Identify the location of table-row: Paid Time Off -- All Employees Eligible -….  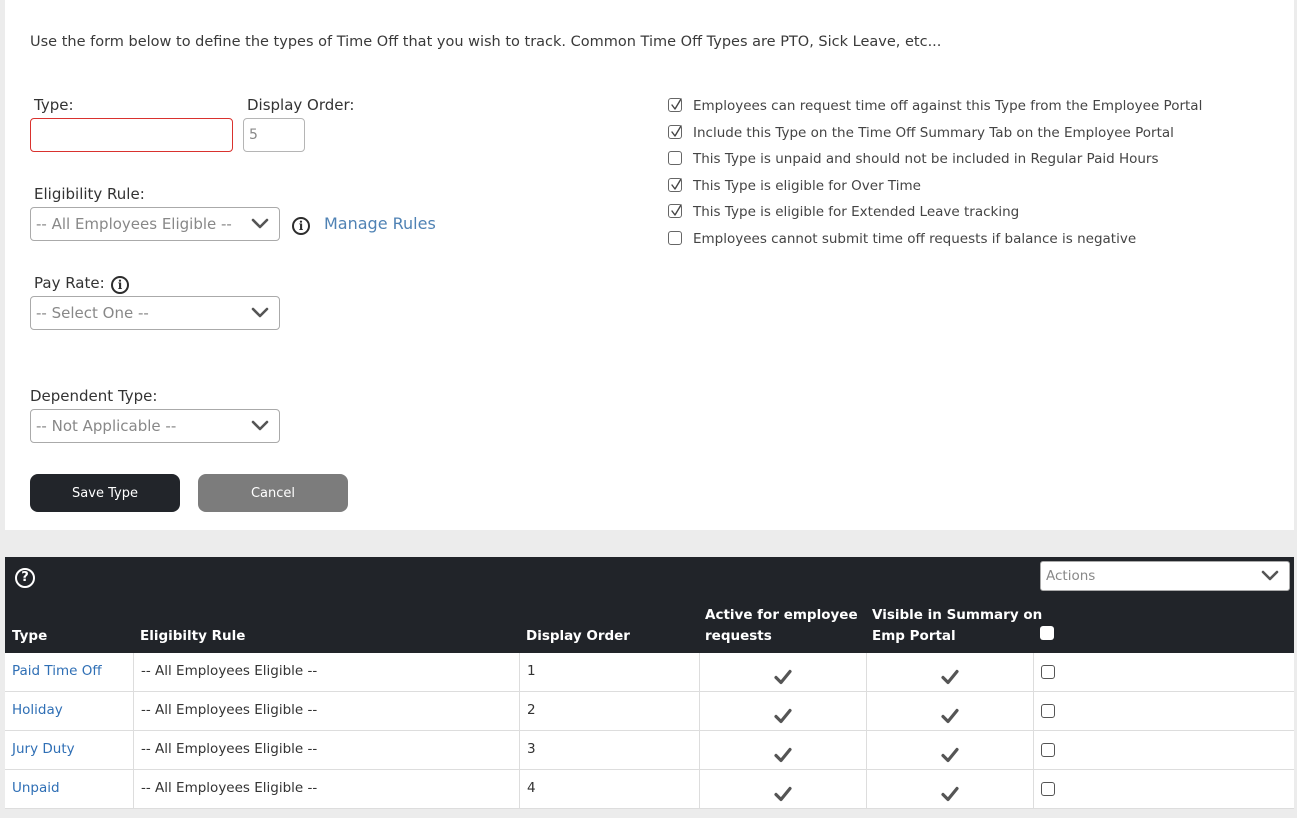
(649, 672).